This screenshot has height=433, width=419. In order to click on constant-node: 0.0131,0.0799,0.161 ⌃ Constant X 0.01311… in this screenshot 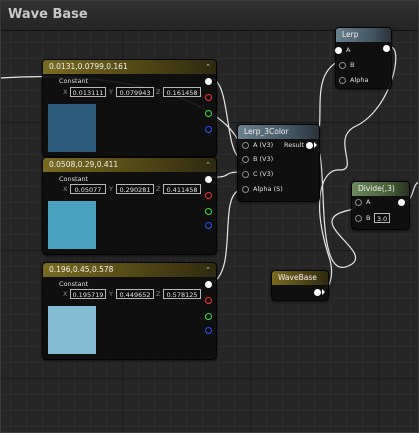, I will do `click(129, 108)`.